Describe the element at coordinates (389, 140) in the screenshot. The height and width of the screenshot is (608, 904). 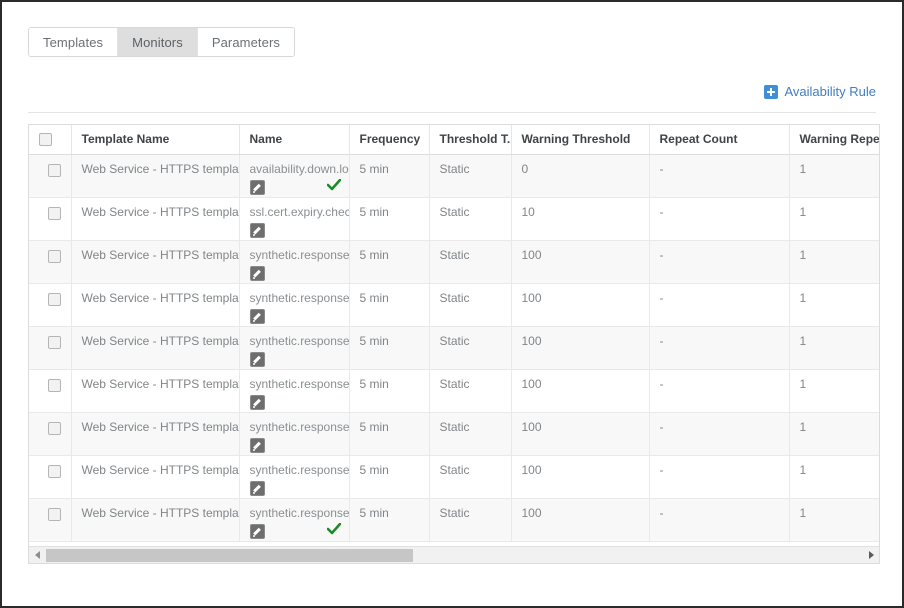
I see `column-header-frequency: Frequency` at that location.